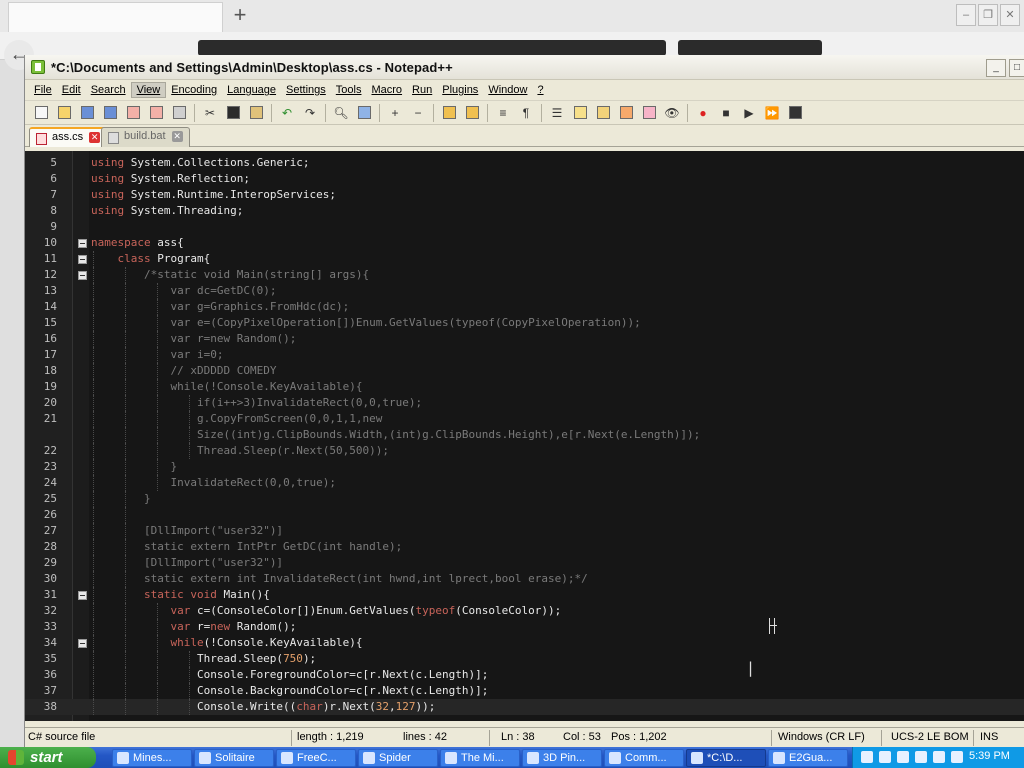  What do you see at coordinates (133, 113) in the screenshot?
I see `close-file-icon` at bounding box center [133, 113].